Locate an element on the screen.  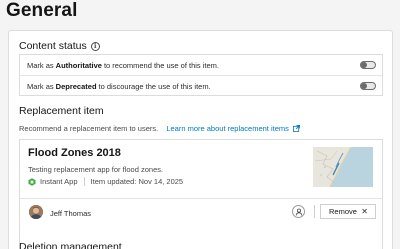
authoritative-toggle is located at coordinates (368, 65).